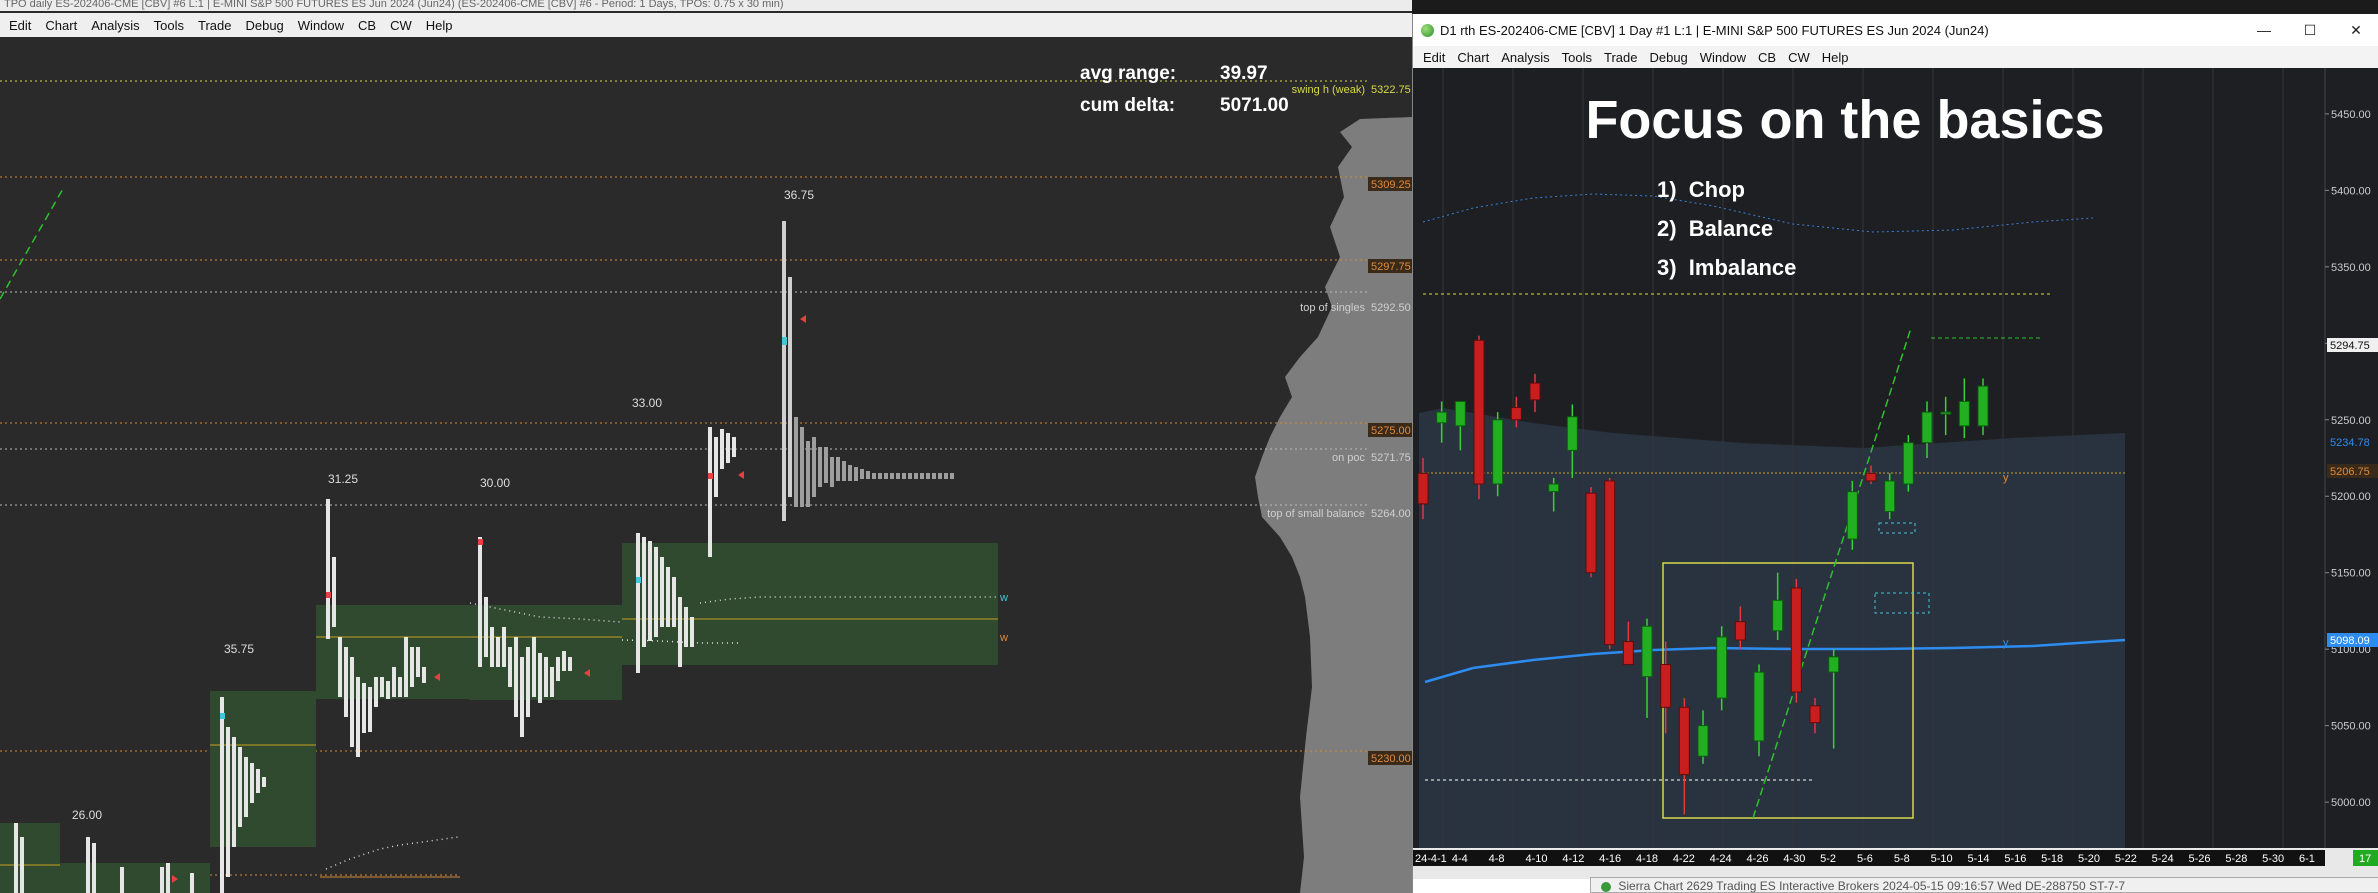 Image resolution: width=2378 pixels, height=893 pixels. I want to click on price-axis-label: 5250.00, so click(2351, 421).